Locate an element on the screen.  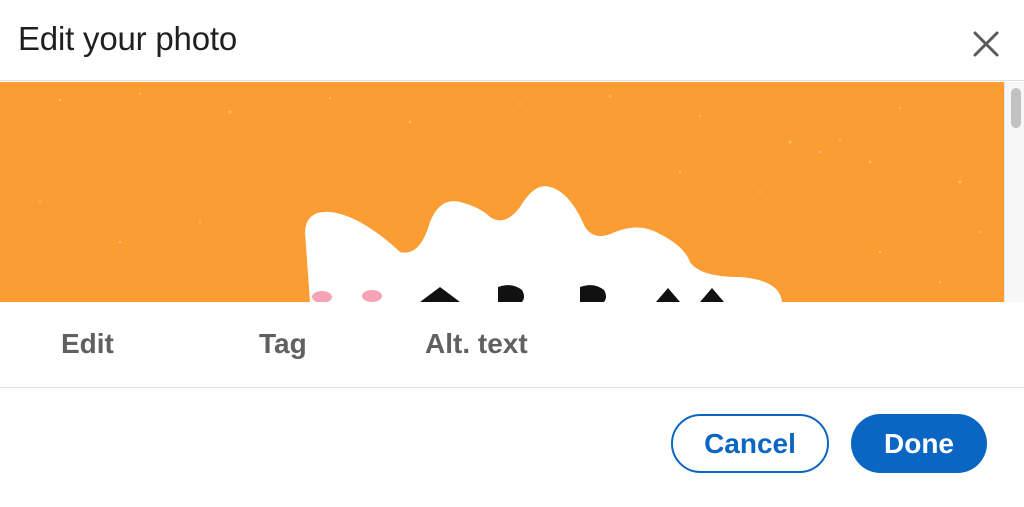
close-button is located at coordinates (986, 44).